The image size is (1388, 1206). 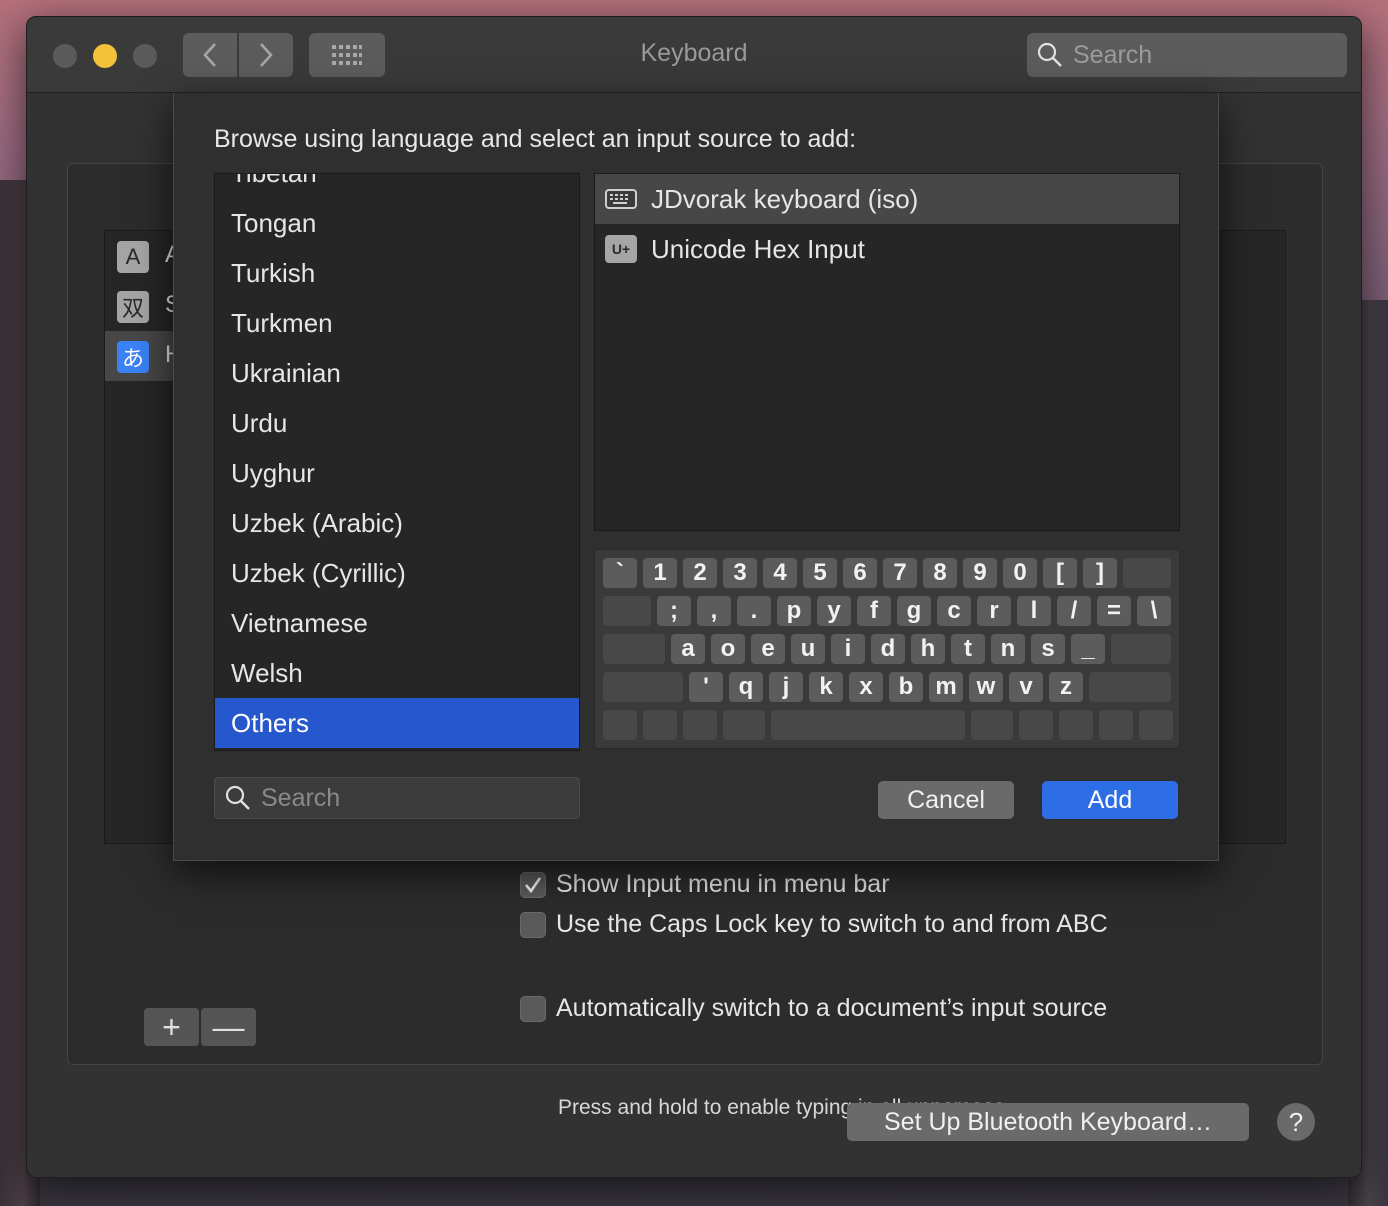 What do you see at coordinates (706, 687) in the screenshot?
I see `keyboard-key: '` at bounding box center [706, 687].